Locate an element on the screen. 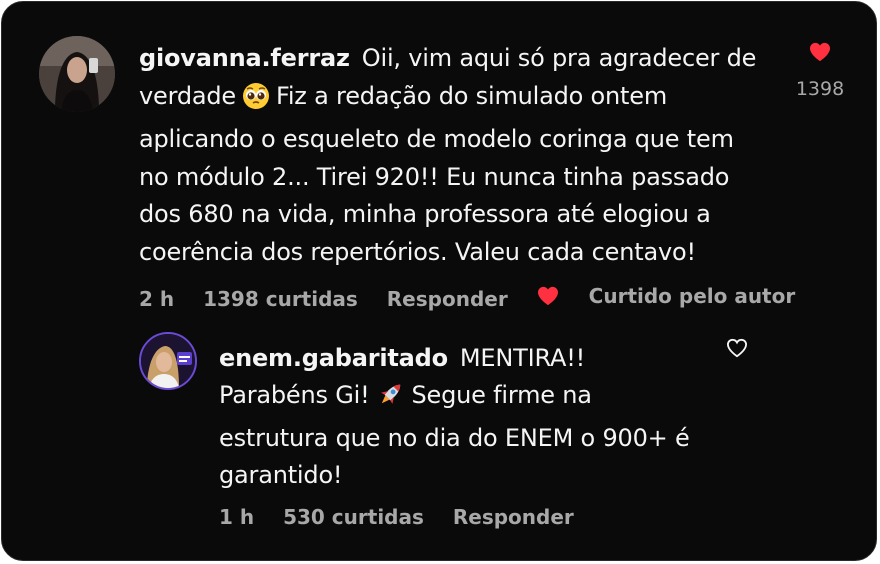 The image size is (880, 564). liked-by-creator: Curtido pelo autor is located at coordinates (677, 296).